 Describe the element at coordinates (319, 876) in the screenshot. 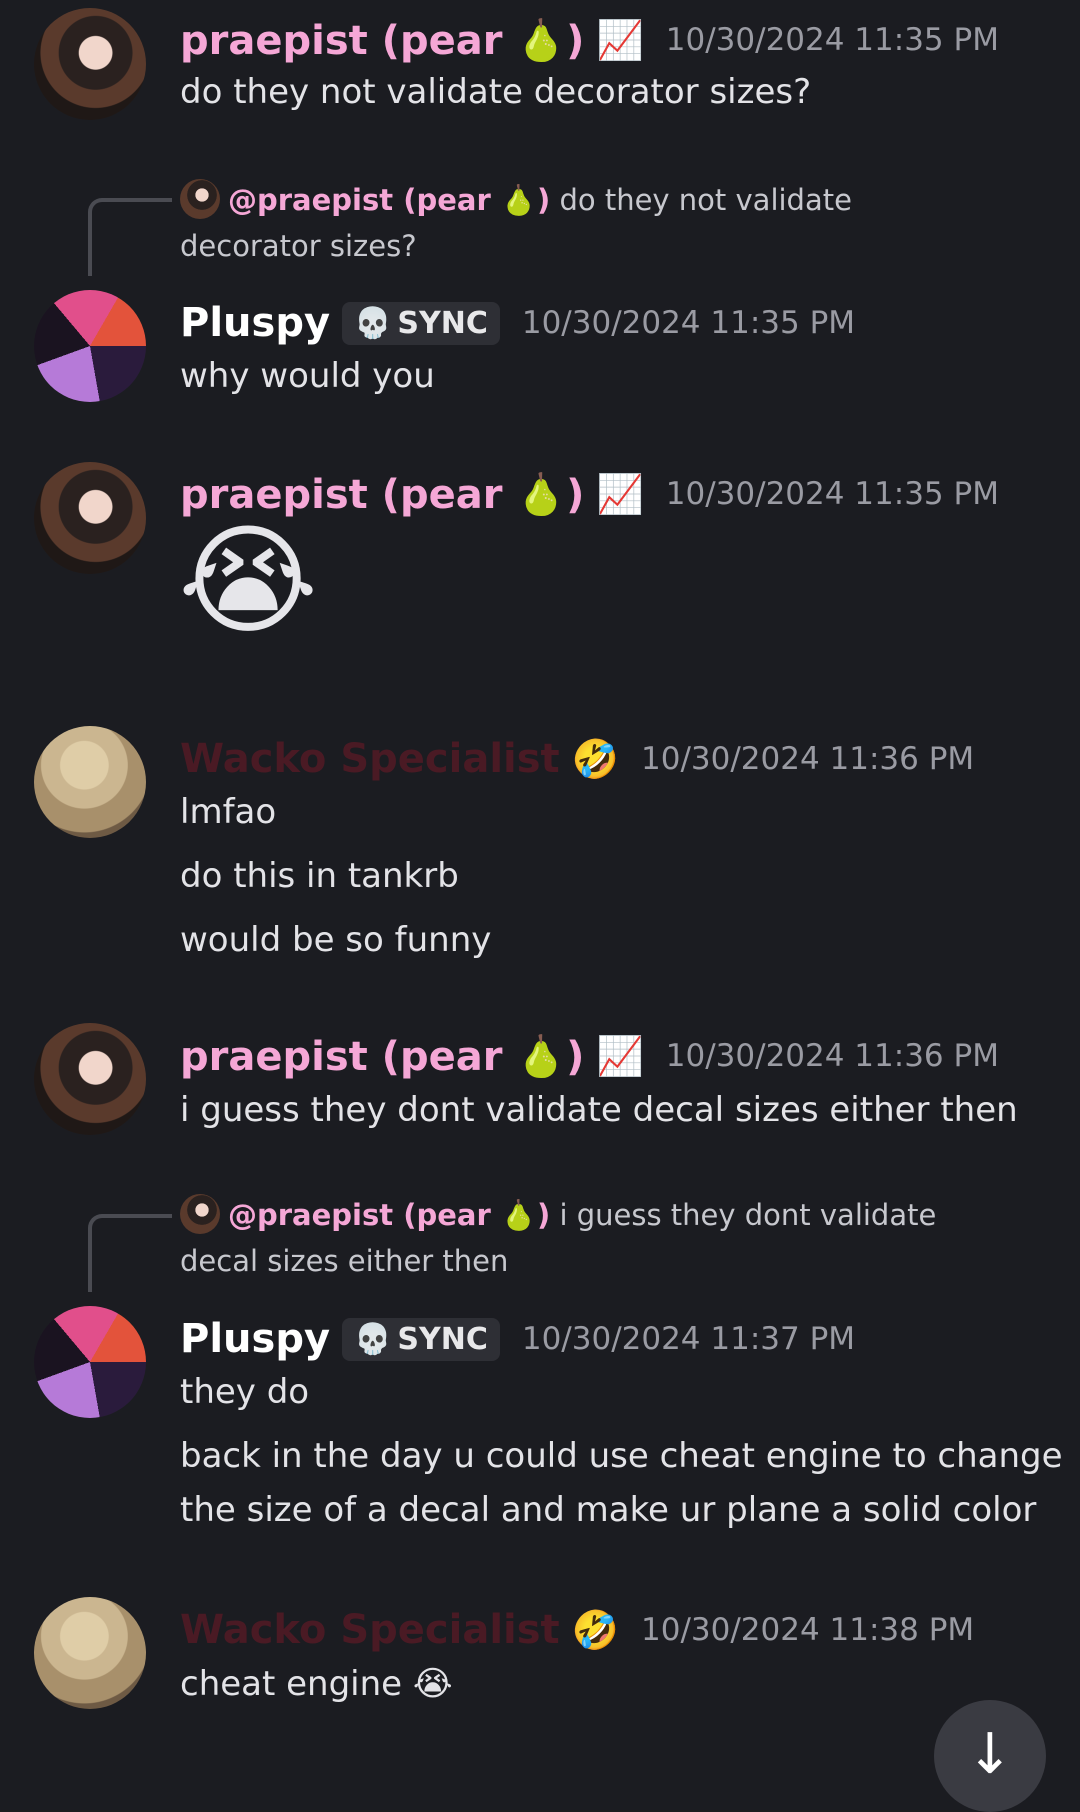

I see `message-text: do this in tankrb` at that location.